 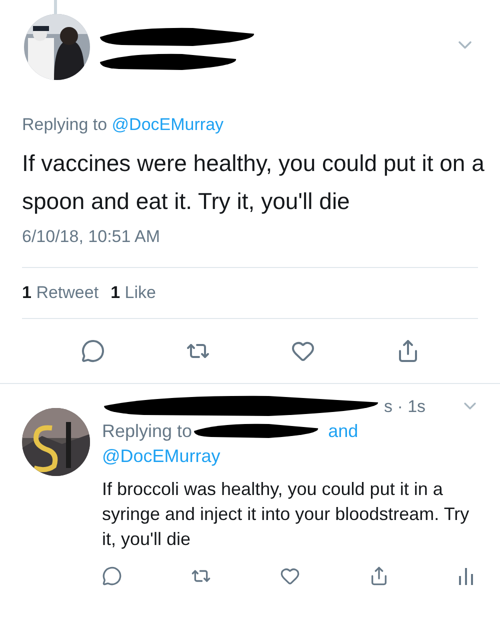 What do you see at coordinates (133, 293) in the screenshot?
I see `like-count: 1 Like` at bounding box center [133, 293].